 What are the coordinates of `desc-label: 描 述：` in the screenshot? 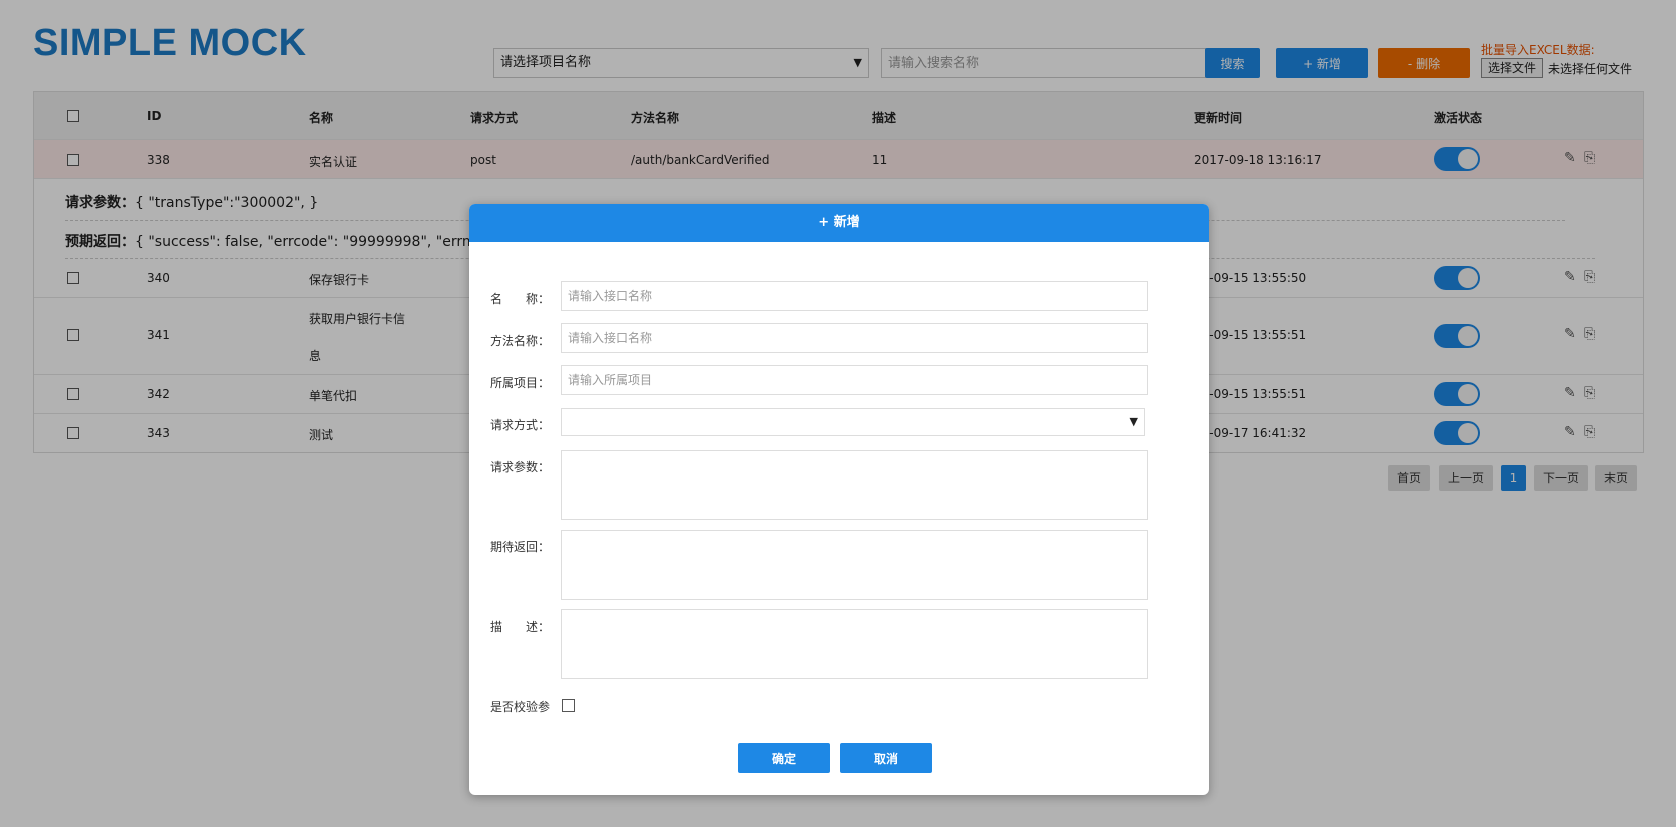 It's located at (520, 627).